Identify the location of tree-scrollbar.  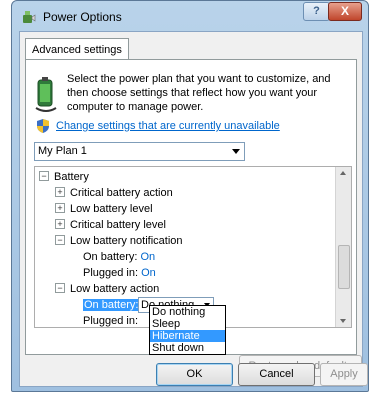
(343, 247).